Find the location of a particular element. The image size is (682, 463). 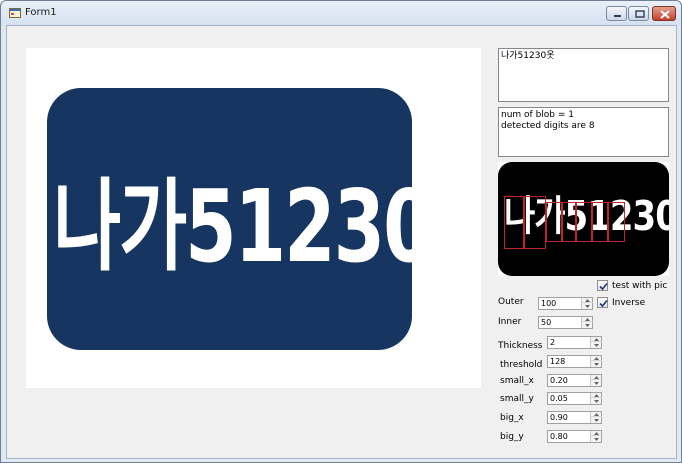

plate-characters: 나가51230옷 is located at coordinates (232, 227).